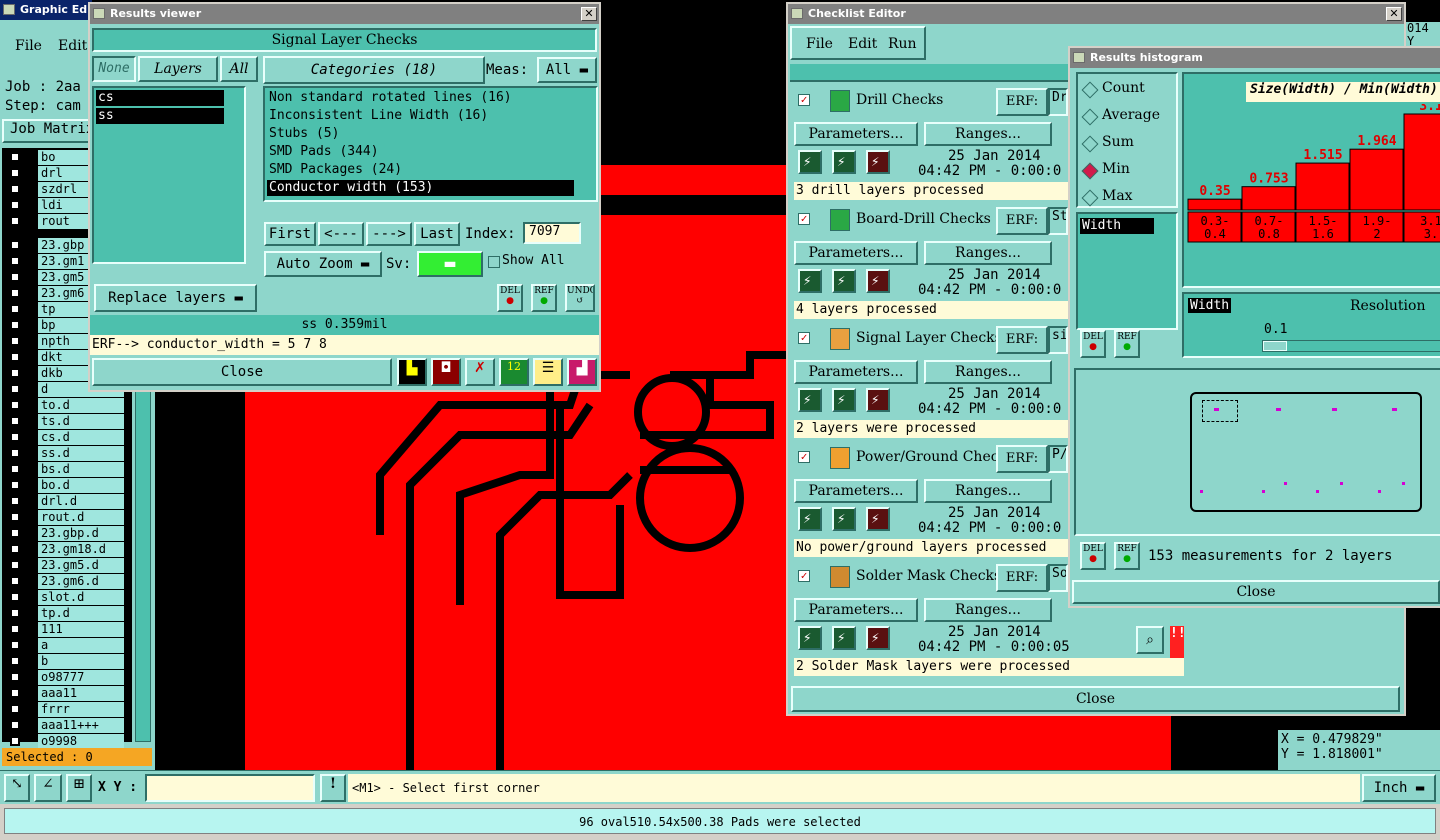  What do you see at coordinates (1058, 340) in the screenshot?
I see `erf-value: si` at bounding box center [1058, 340].